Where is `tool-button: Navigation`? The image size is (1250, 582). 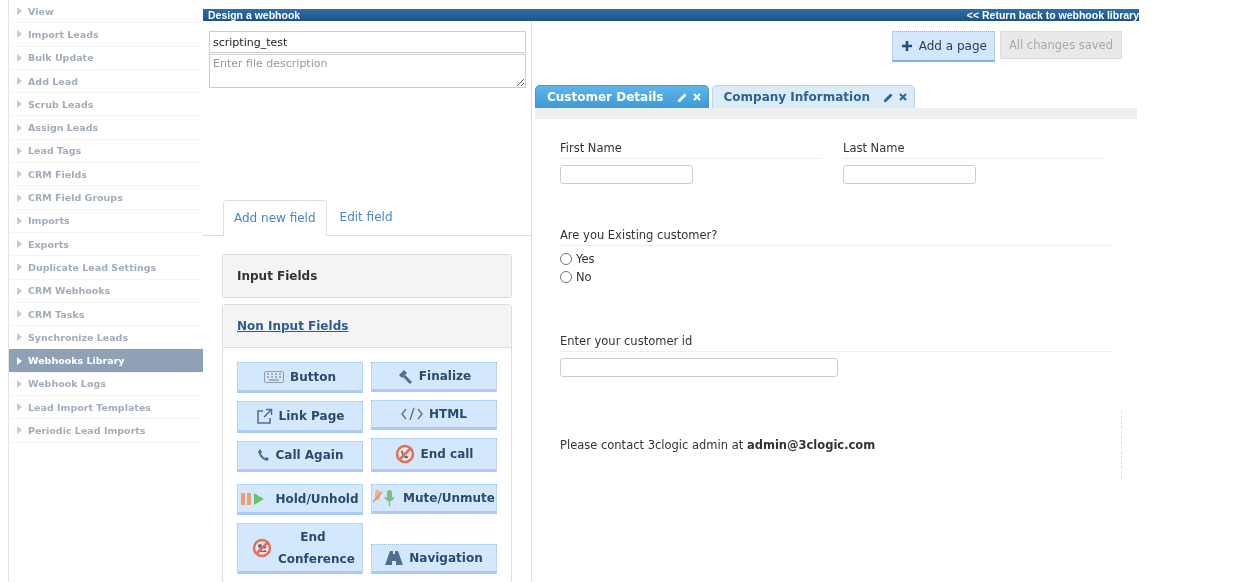 tool-button: Navigation is located at coordinates (434, 559).